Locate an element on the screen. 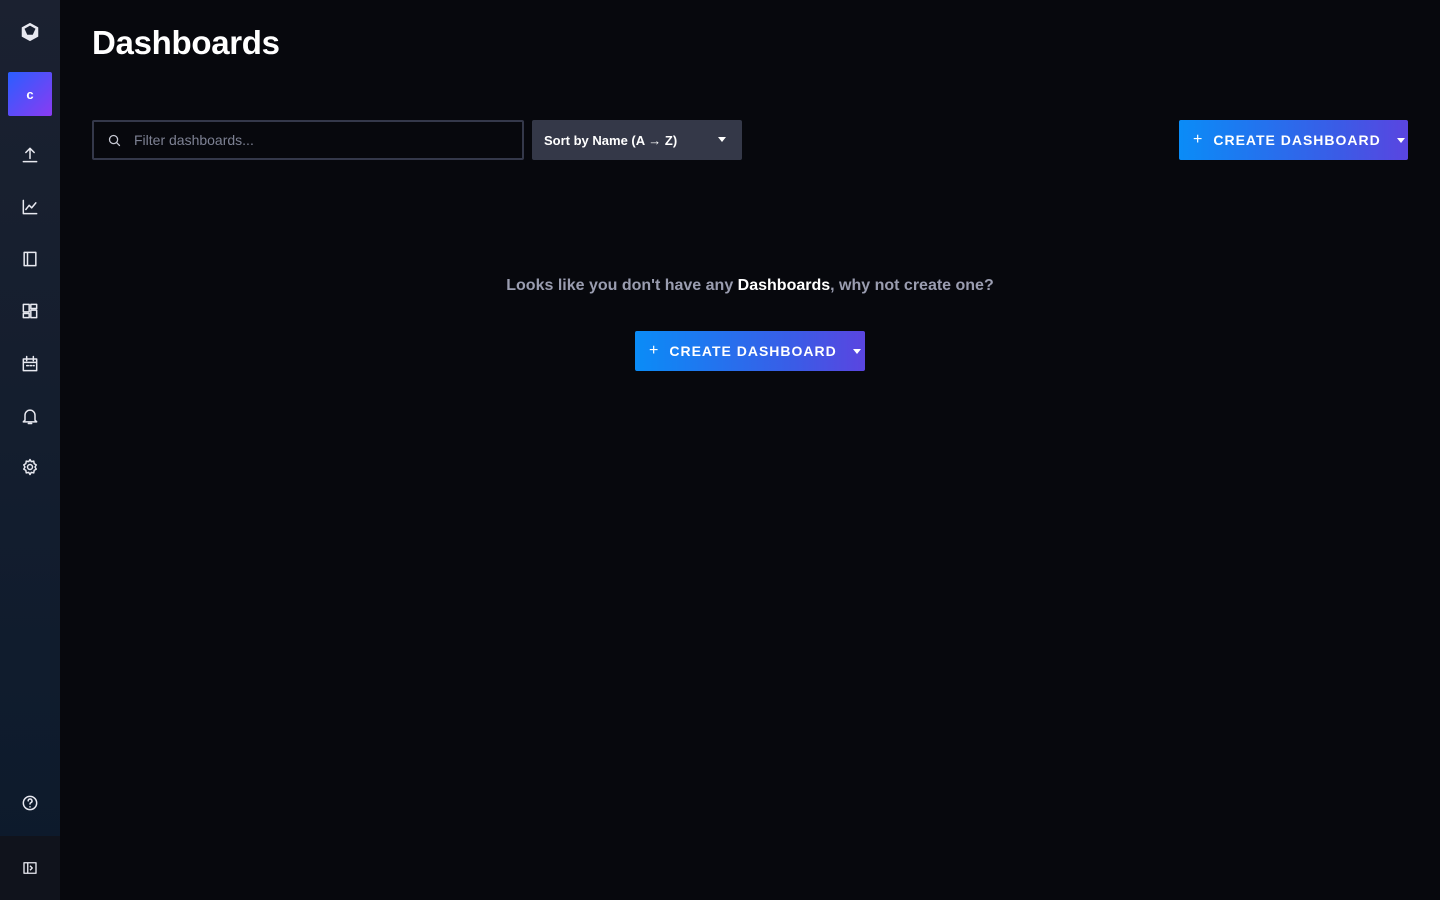  sidebar: c is located at coordinates (30, 450).